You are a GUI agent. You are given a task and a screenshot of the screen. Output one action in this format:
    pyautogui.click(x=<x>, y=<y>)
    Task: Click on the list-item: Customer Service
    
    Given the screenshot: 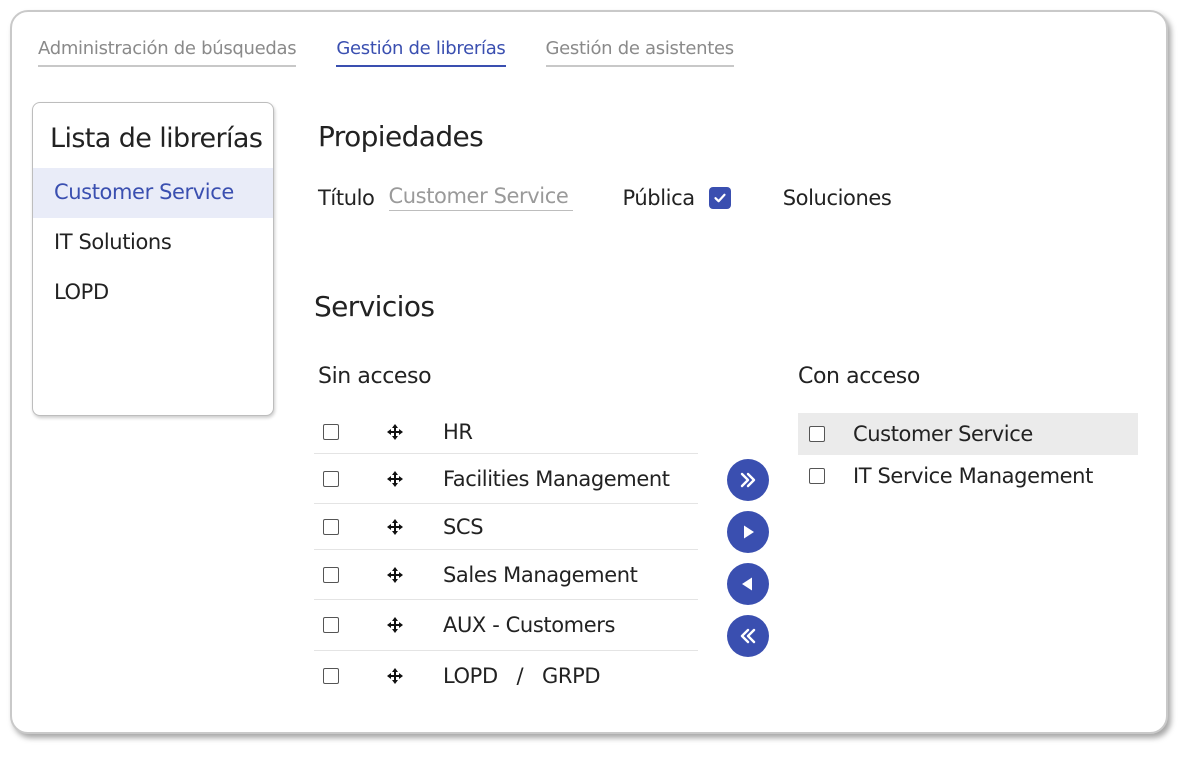 What is the action you would take?
    pyautogui.click(x=968, y=434)
    